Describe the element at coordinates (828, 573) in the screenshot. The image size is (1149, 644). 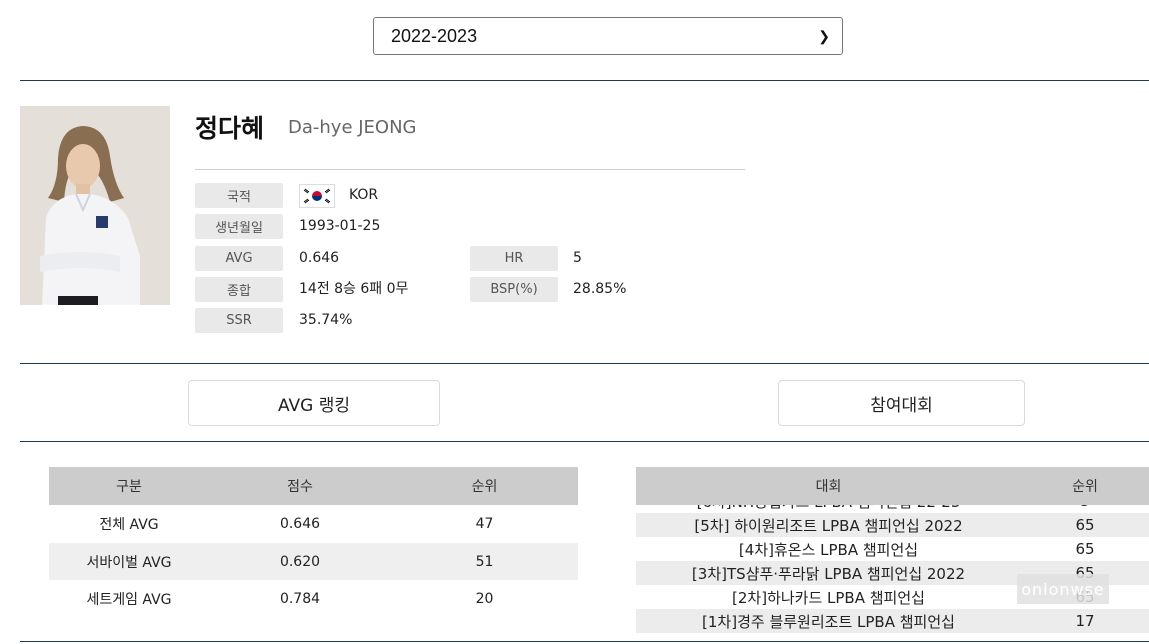
I see `tournament-name: [3차]TS샴푸·푸라닭 LPBA 챔피언십 2022` at that location.